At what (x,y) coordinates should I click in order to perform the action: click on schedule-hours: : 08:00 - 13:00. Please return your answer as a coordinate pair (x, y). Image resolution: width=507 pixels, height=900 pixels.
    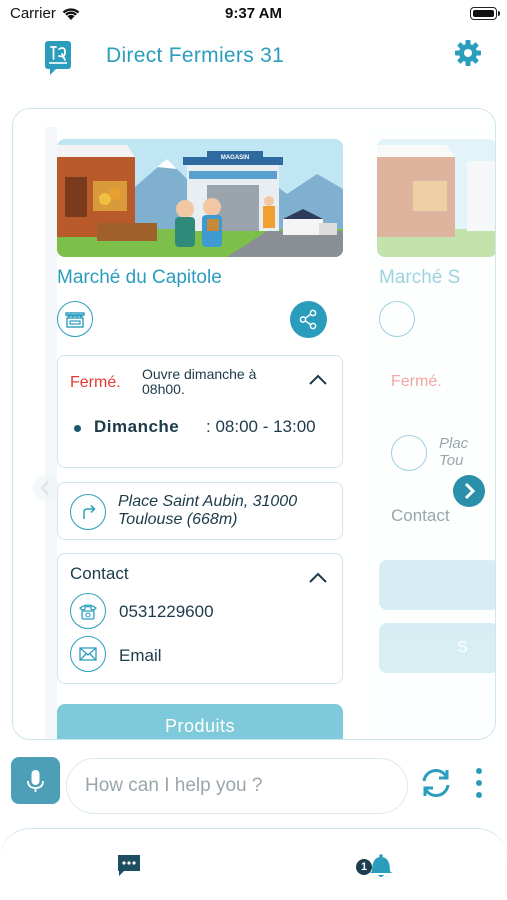
    Looking at the image, I should click on (261, 426).